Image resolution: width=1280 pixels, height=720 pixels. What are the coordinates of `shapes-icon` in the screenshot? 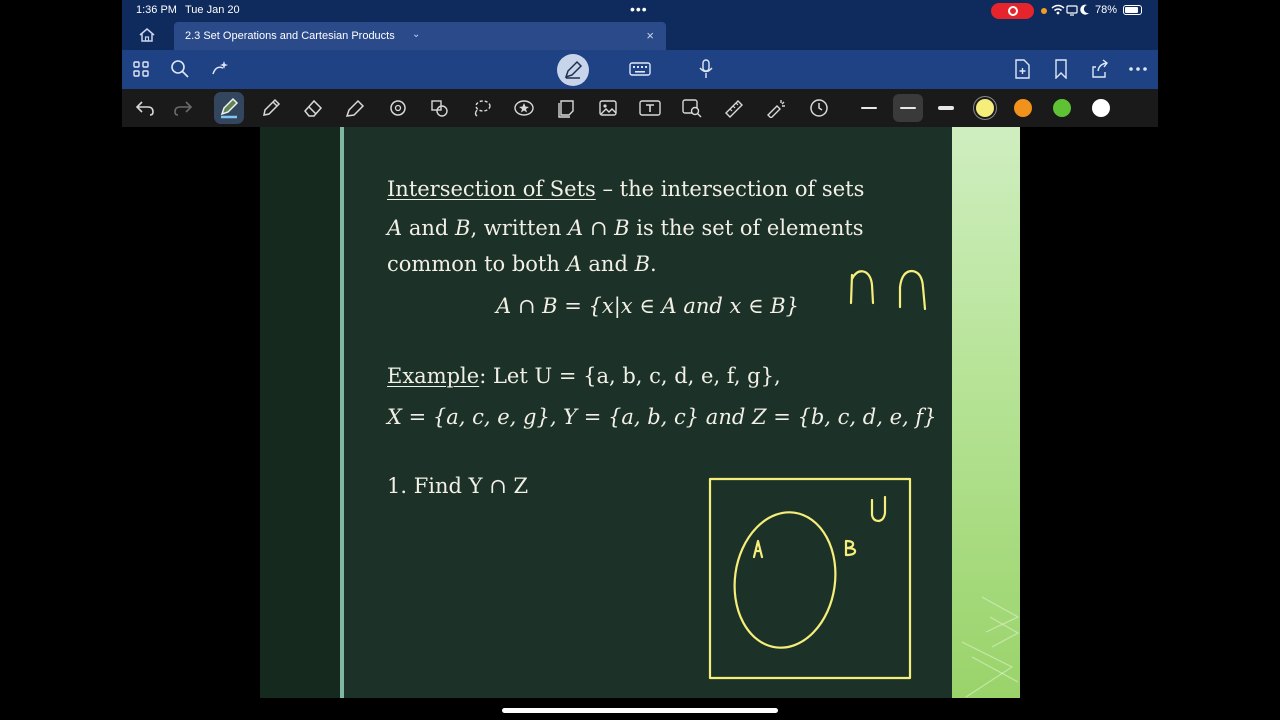 It's located at (398, 108).